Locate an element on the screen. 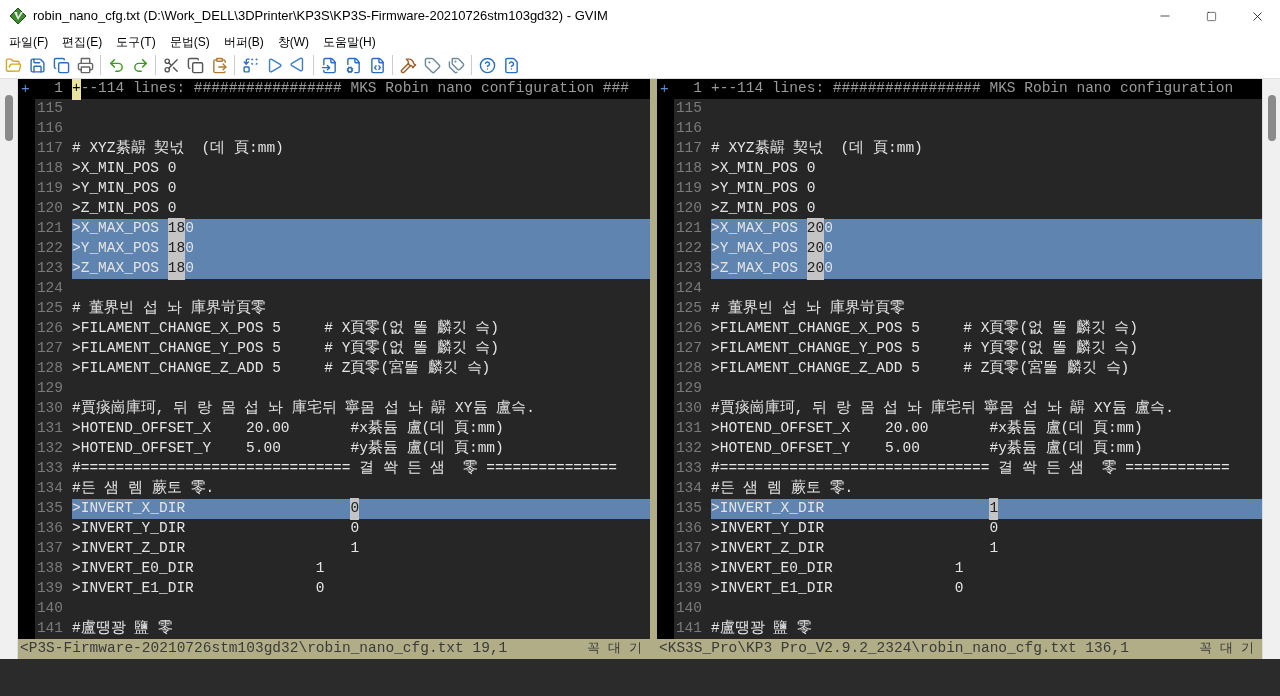  line-number: 140 is located at coordinates (688, 609).